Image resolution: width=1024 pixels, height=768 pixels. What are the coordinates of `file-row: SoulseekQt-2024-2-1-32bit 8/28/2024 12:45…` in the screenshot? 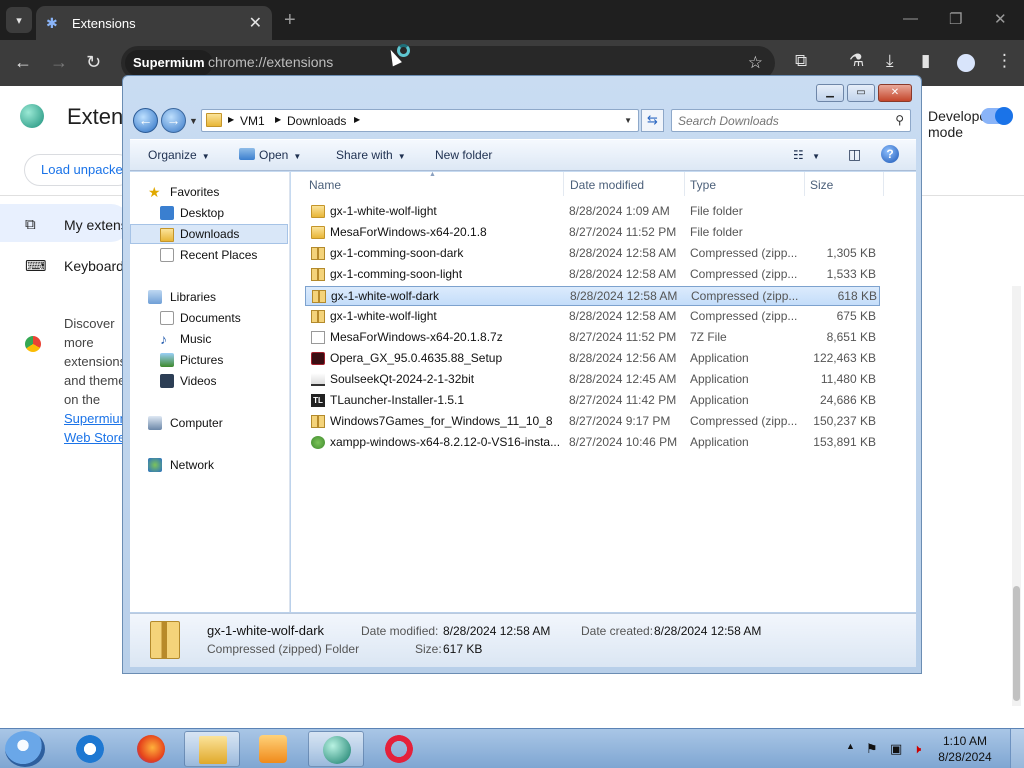 It's located at (592, 380).